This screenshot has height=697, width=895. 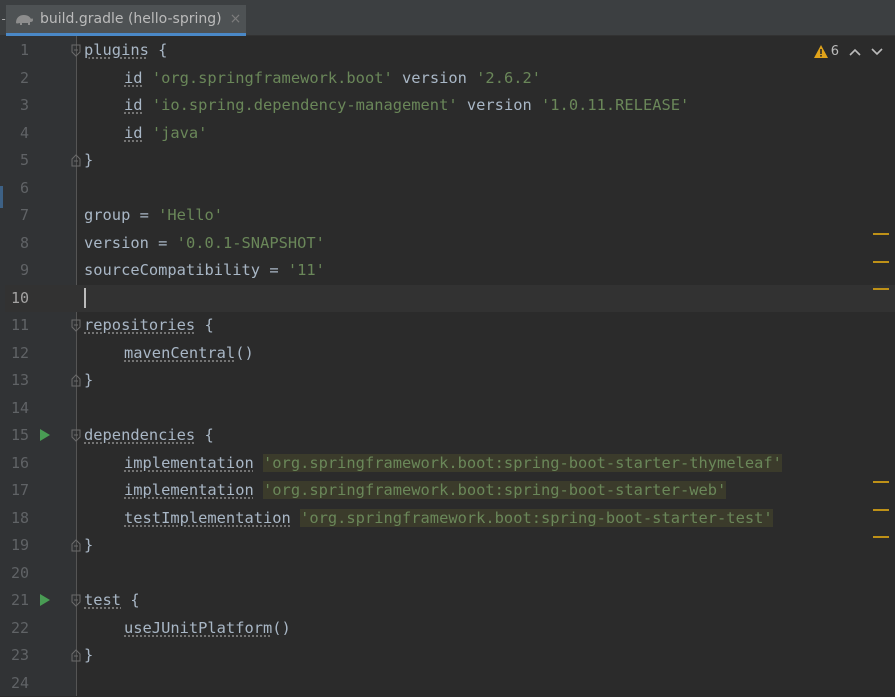 What do you see at coordinates (17, 491) in the screenshot?
I see `line-number: 17` at bounding box center [17, 491].